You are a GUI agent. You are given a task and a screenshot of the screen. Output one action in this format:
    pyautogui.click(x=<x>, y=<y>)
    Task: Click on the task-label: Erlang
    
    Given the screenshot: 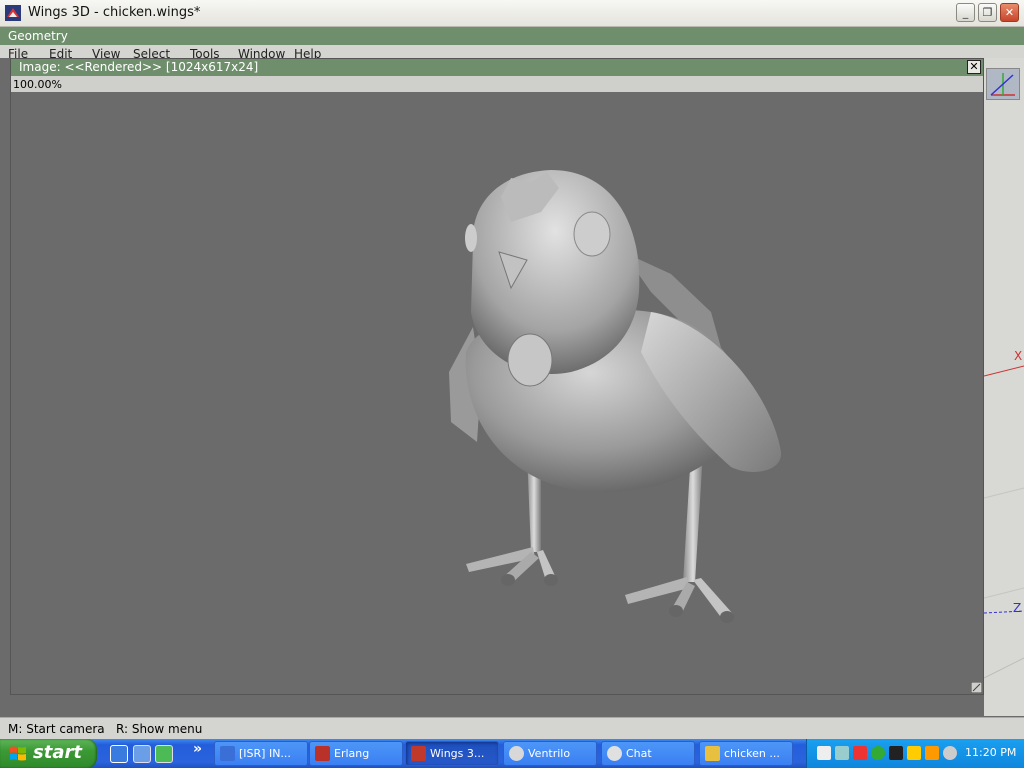 What is the action you would take?
    pyautogui.click(x=352, y=753)
    